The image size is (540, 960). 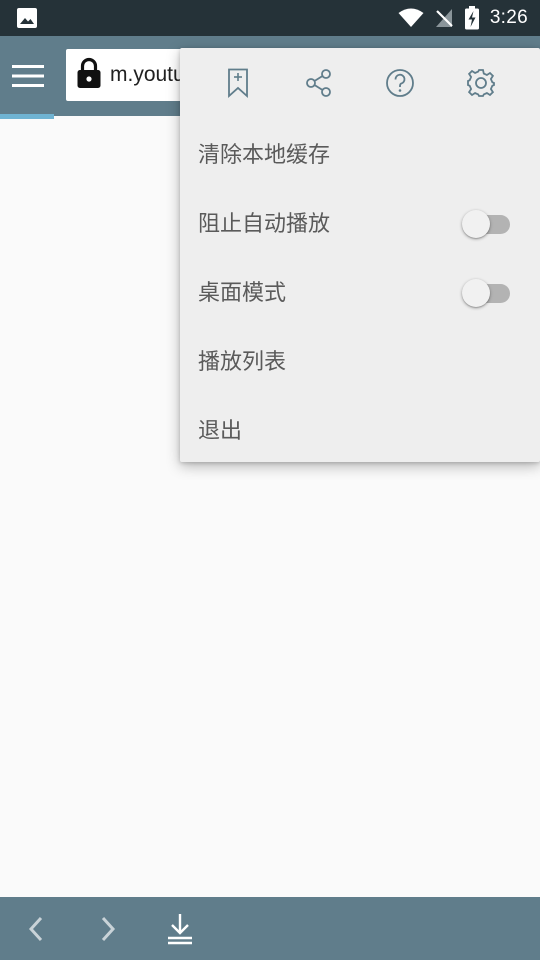 What do you see at coordinates (360, 290) in the screenshot?
I see `menu-item-desktop-mode: 桌面模式` at bounding box center [360, 290].